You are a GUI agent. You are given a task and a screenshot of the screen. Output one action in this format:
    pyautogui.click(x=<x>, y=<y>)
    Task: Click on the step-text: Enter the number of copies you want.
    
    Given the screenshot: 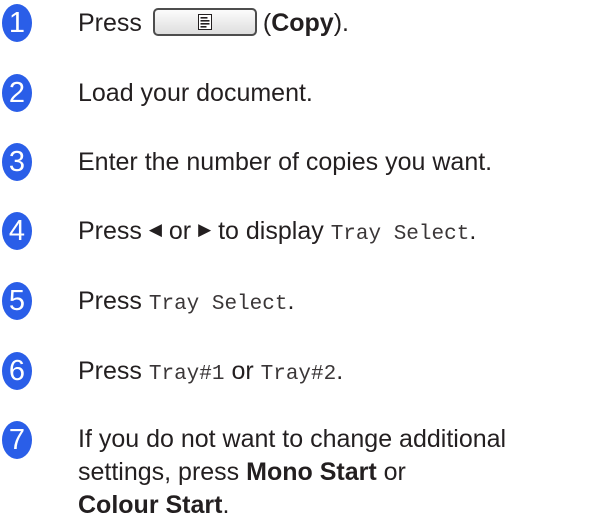 What is the action you would take?
    pyautogui.click(x=285, y=162)
    